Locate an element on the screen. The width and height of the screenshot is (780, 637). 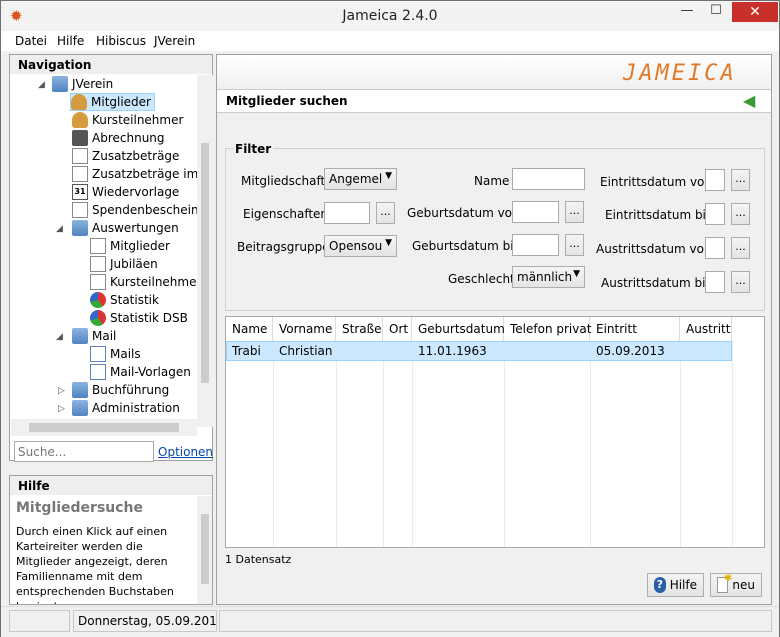
eintrittsdatum-bis-input is located at coordinates (715, 214).